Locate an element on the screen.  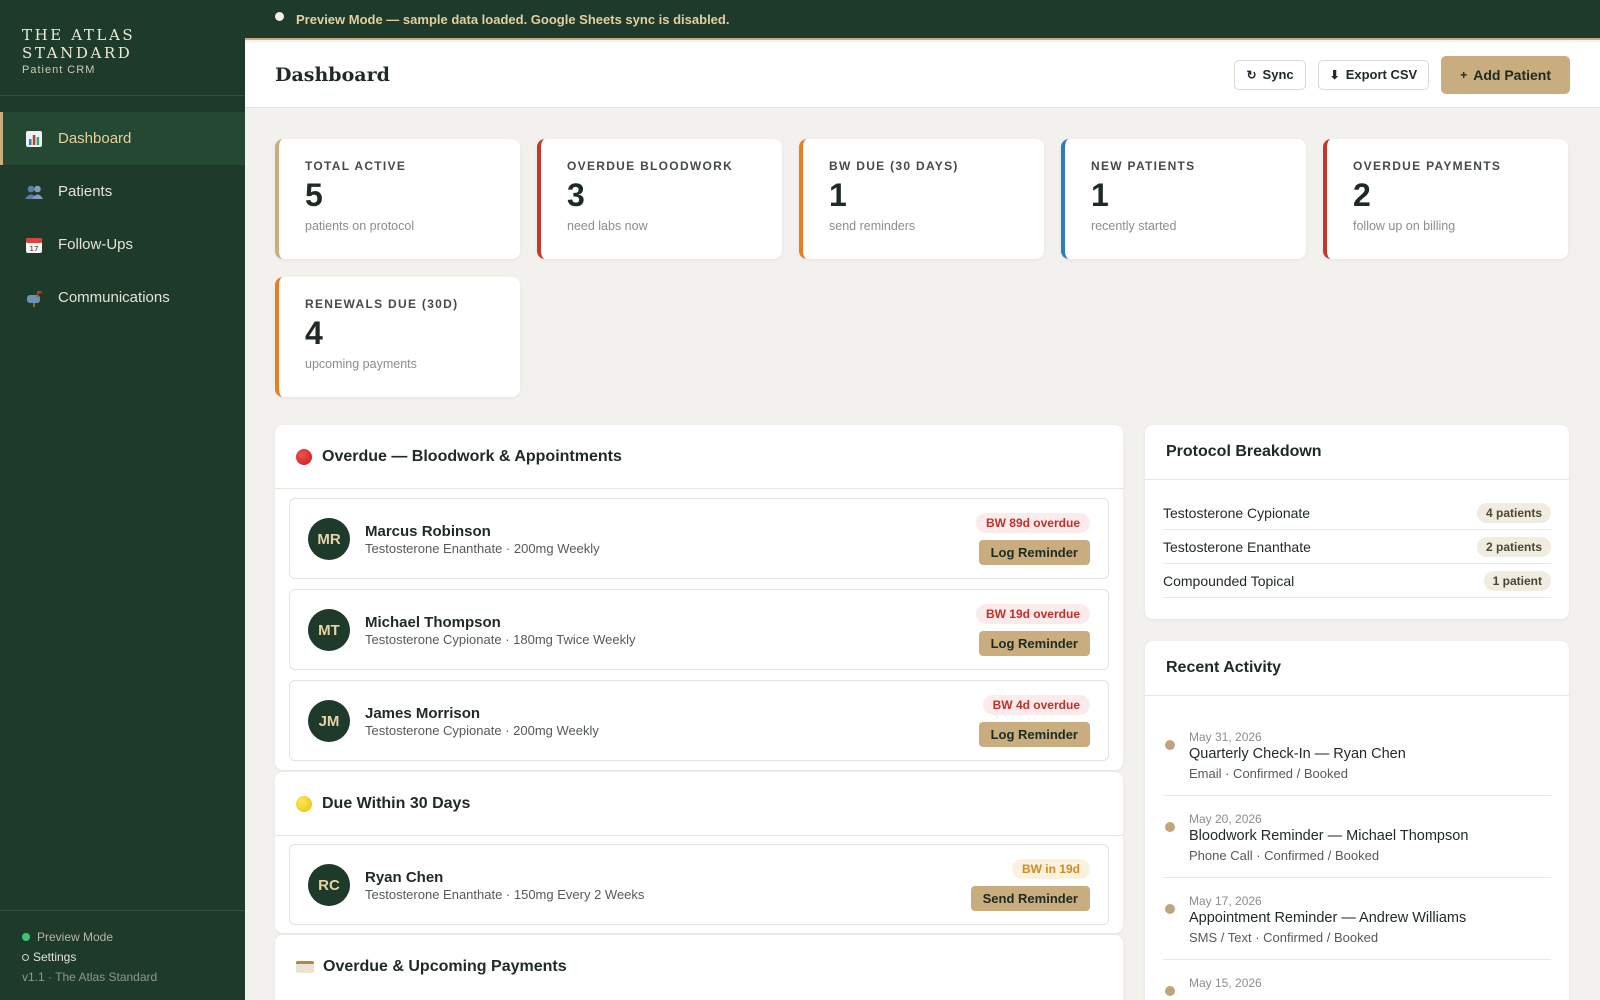
sidebar-item-follow-ups: 17 Follow-Ups is located at coordinates (122, 244).